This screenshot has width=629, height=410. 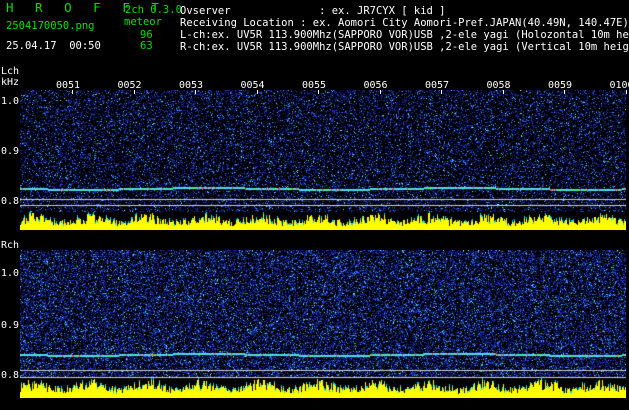 I want to click on time-tick-0051: 0051, so click(x=68, y=85).